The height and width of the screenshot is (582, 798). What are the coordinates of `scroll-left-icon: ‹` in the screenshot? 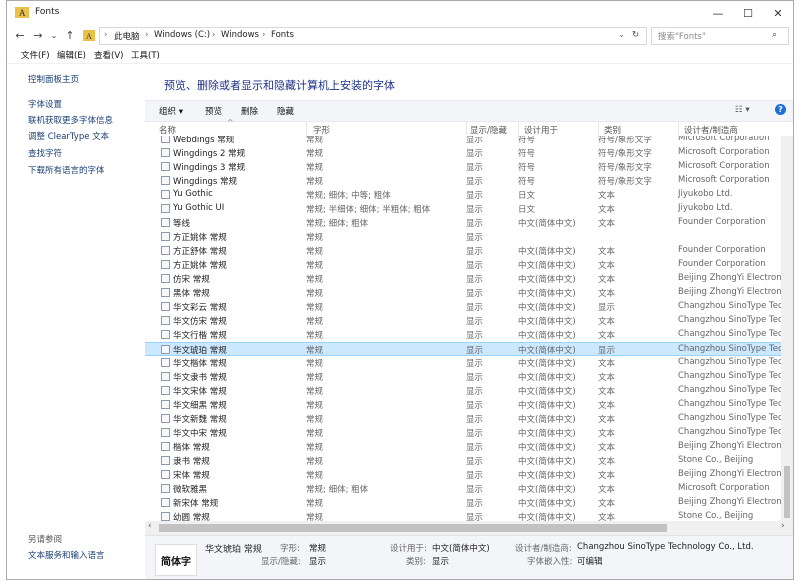 It's located at (150, 526).